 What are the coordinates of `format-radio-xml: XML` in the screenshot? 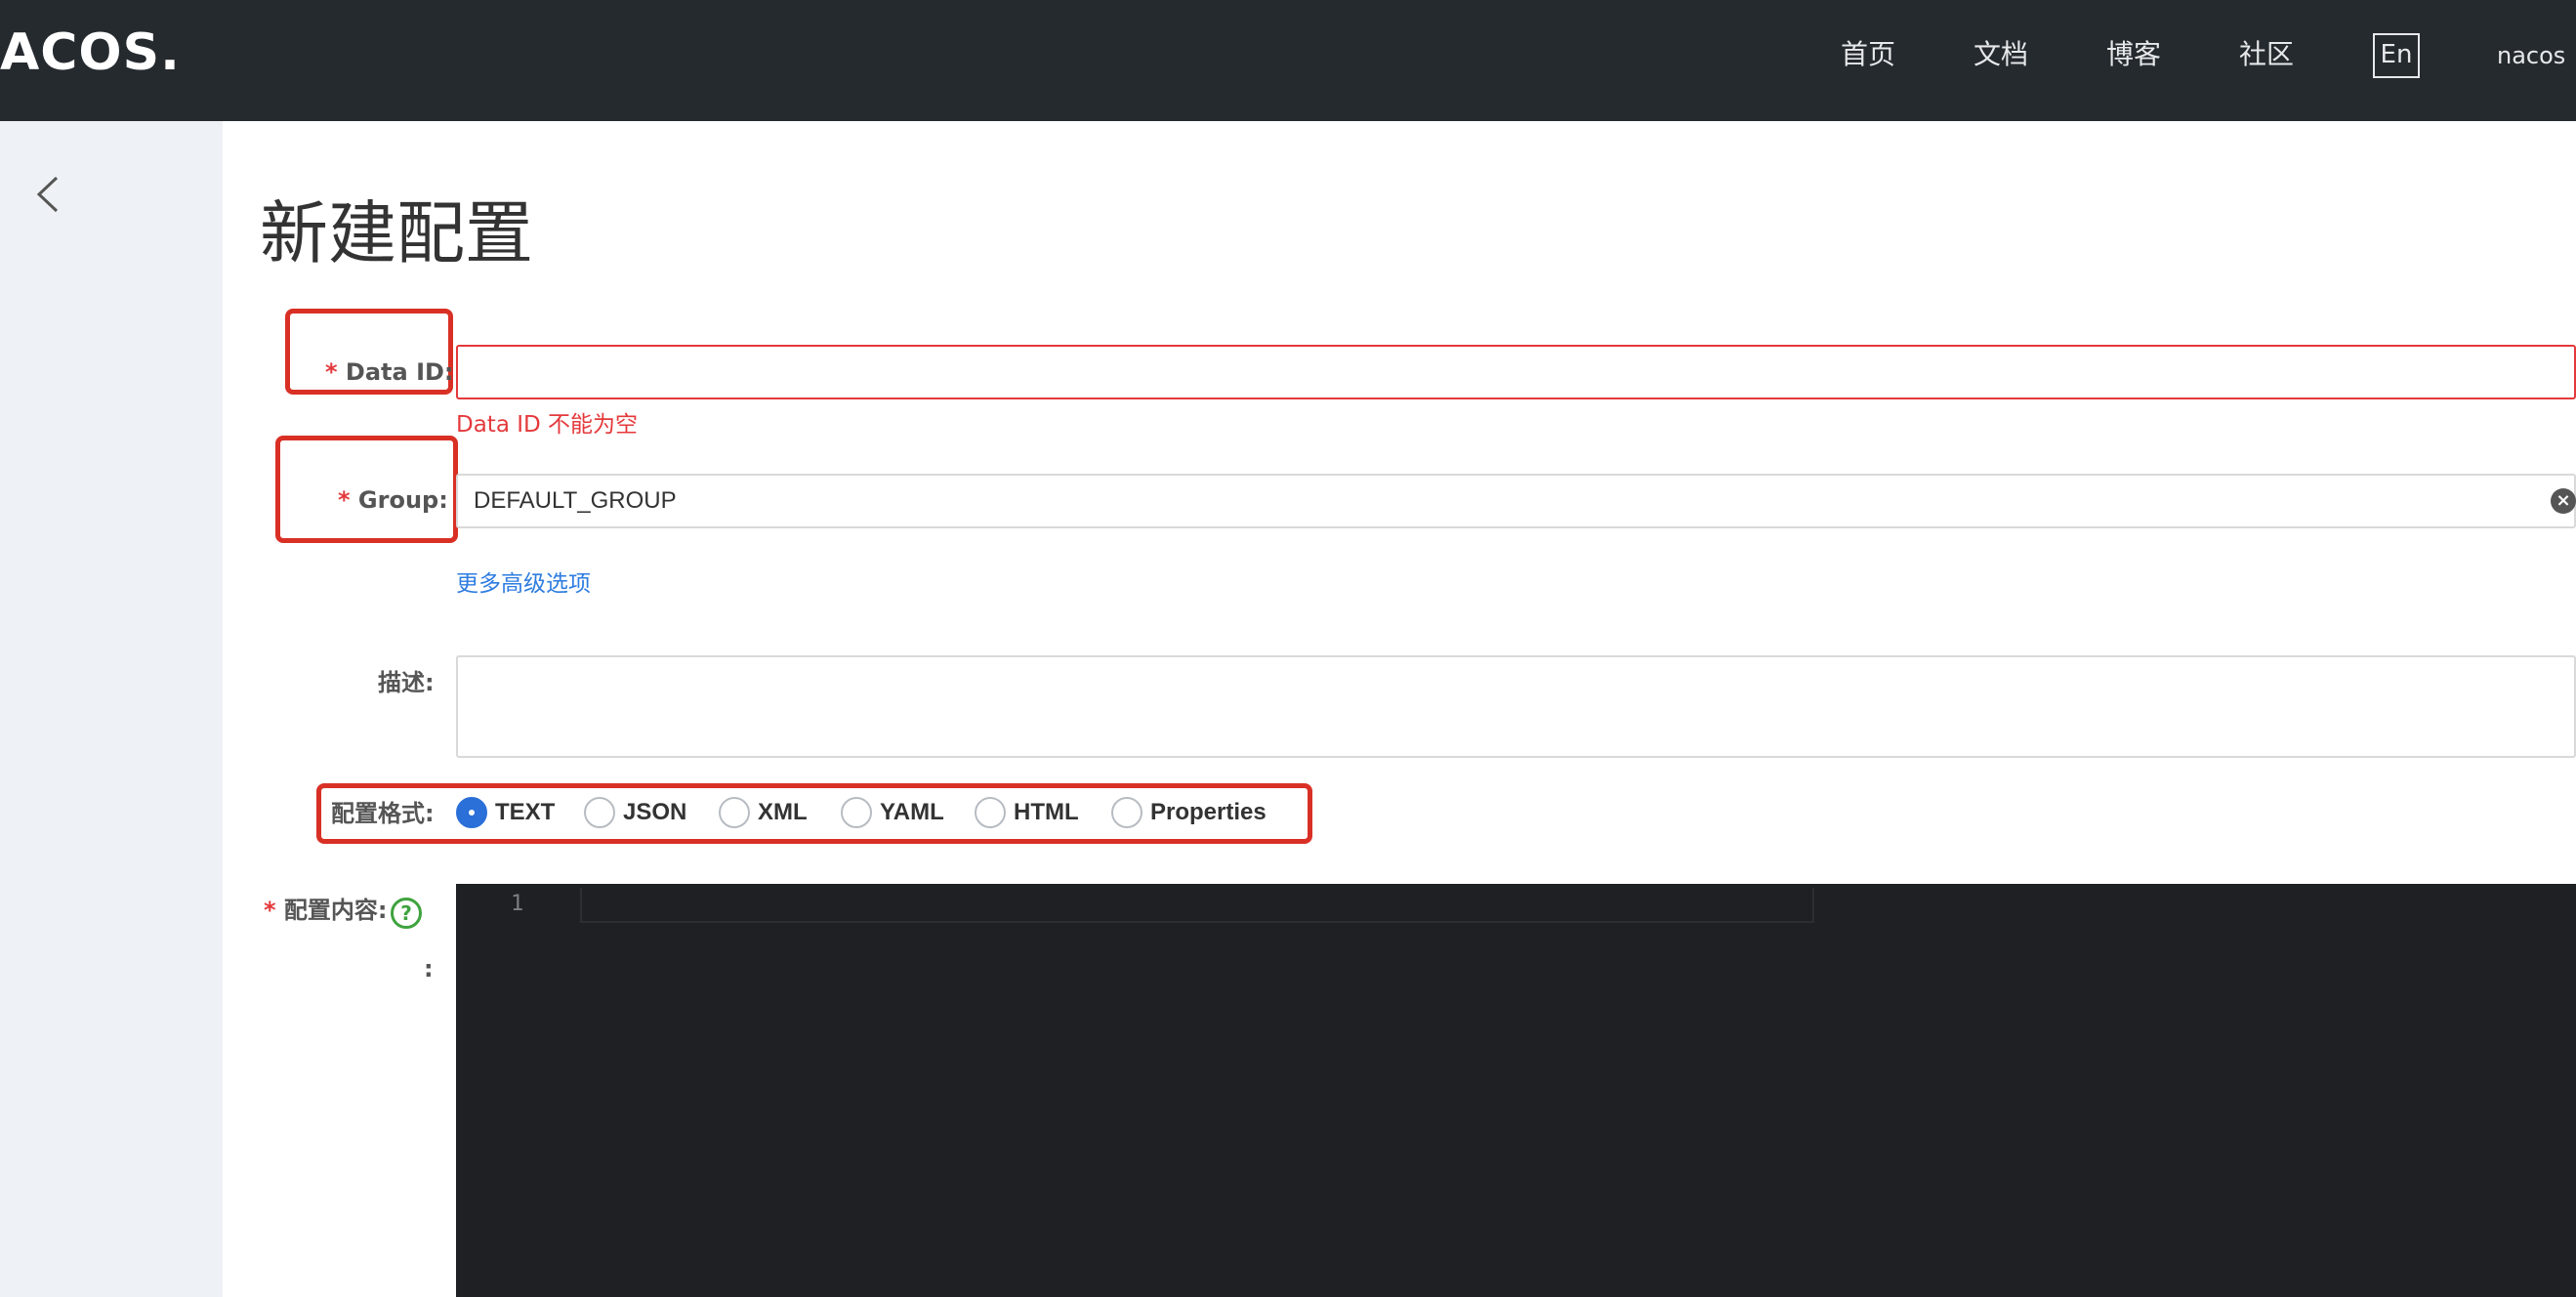 It's located at (764, 813).